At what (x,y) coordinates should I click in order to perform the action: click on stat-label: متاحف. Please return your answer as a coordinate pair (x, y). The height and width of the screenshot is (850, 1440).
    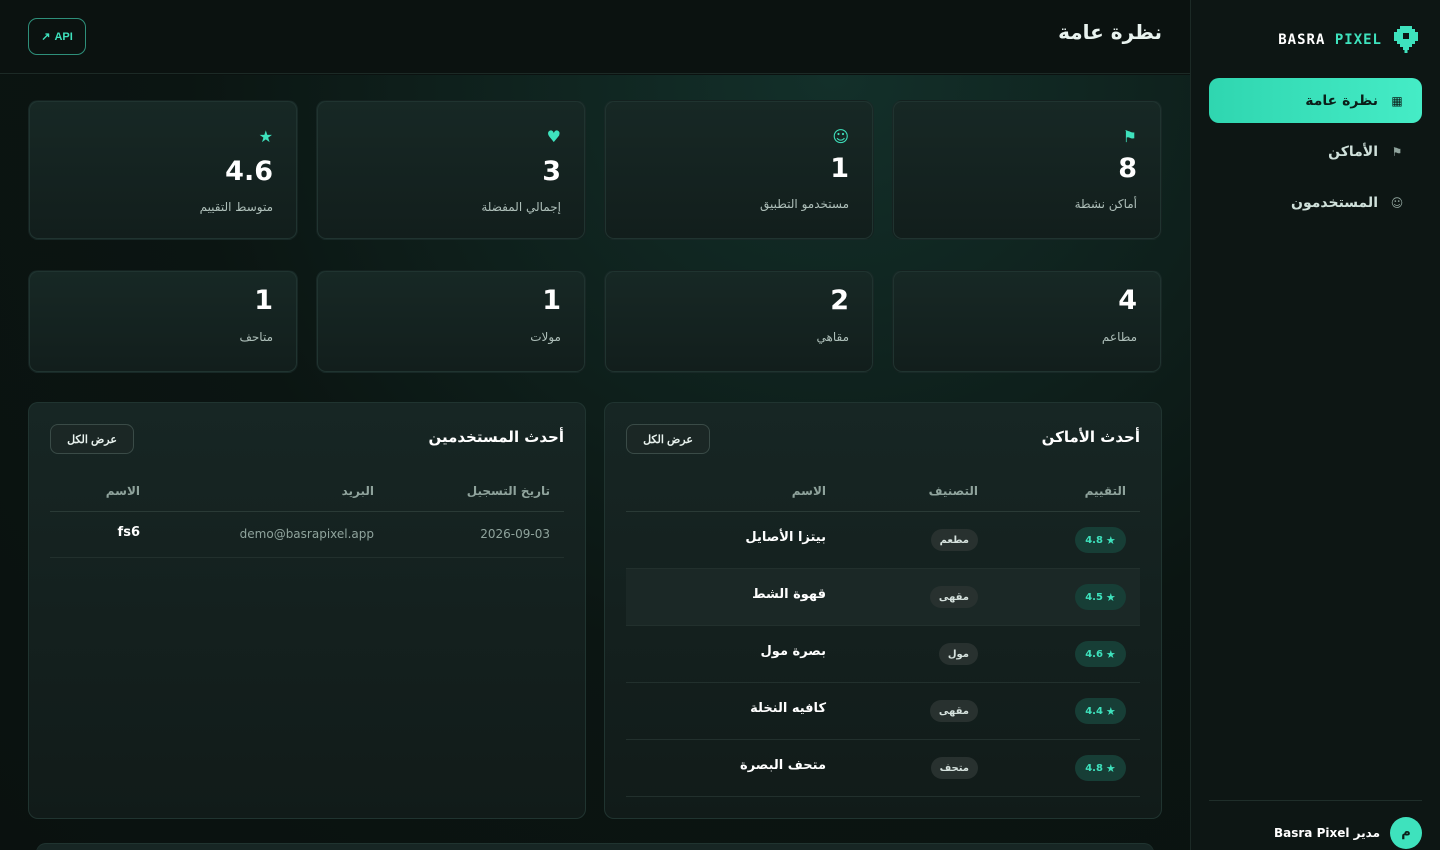
    Looking at the image, I should click on (256, 337).